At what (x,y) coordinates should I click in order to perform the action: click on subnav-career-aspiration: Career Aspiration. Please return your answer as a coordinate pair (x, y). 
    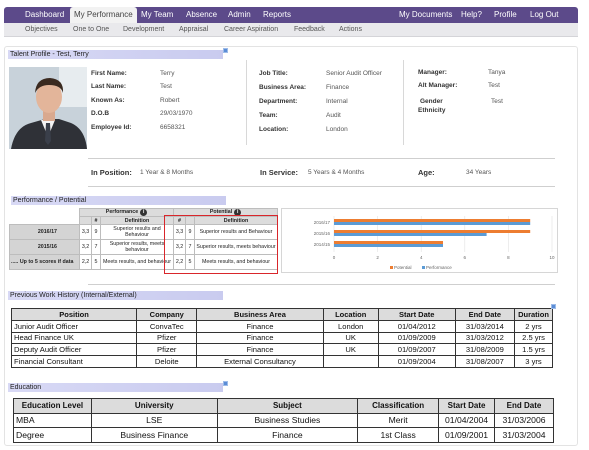
    Looking at the image, I should click on (251, 30).